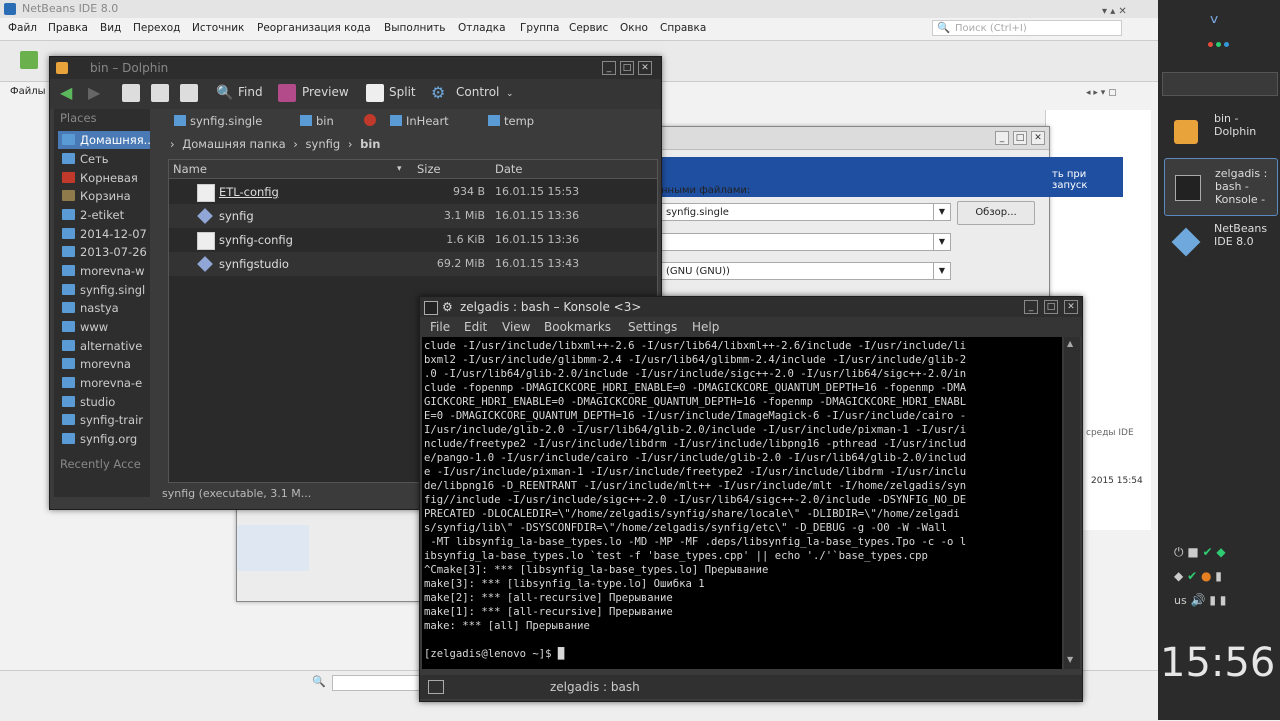 Image resolution: width=1280 pixels, height=721 pixels. Describe the element at coordinates (438, 92) in the screenshot. I see `gear-icon: ⚙` at that location.